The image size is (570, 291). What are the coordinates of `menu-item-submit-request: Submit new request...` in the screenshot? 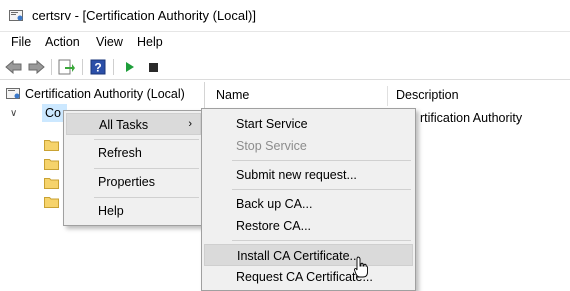 It's located at (308, 175).